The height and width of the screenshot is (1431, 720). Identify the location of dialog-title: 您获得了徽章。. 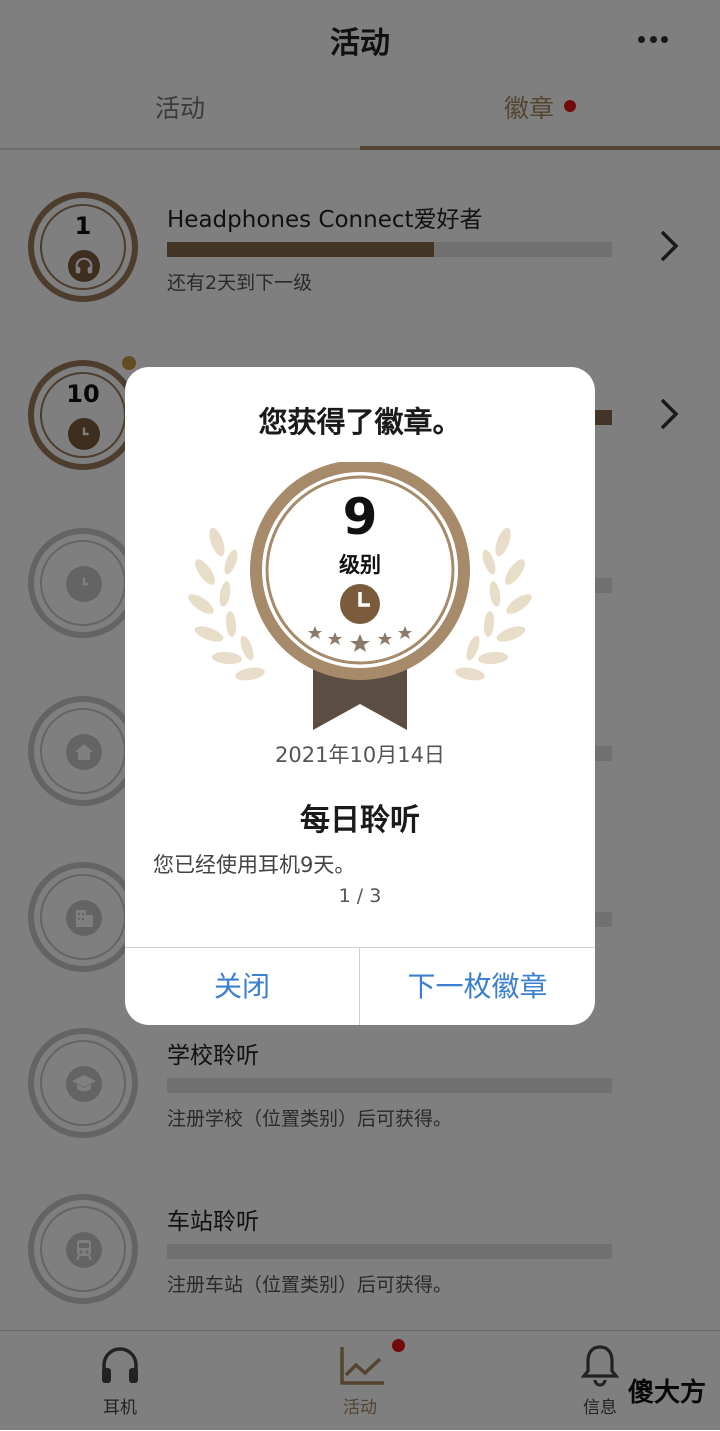
(360, 422).